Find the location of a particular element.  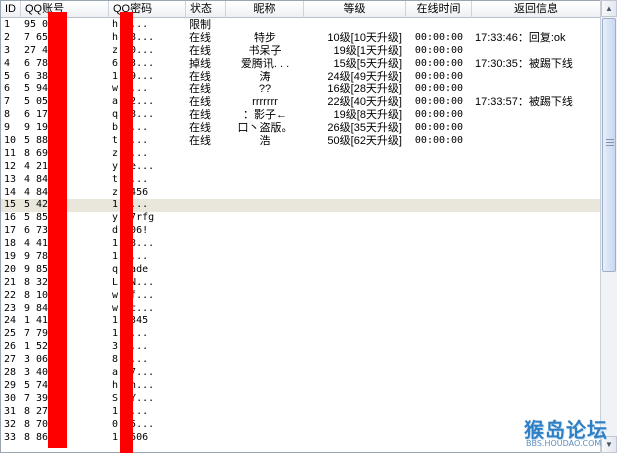

table-row: 14 4 8475 z 3456 is located at coordinates (300, 193).